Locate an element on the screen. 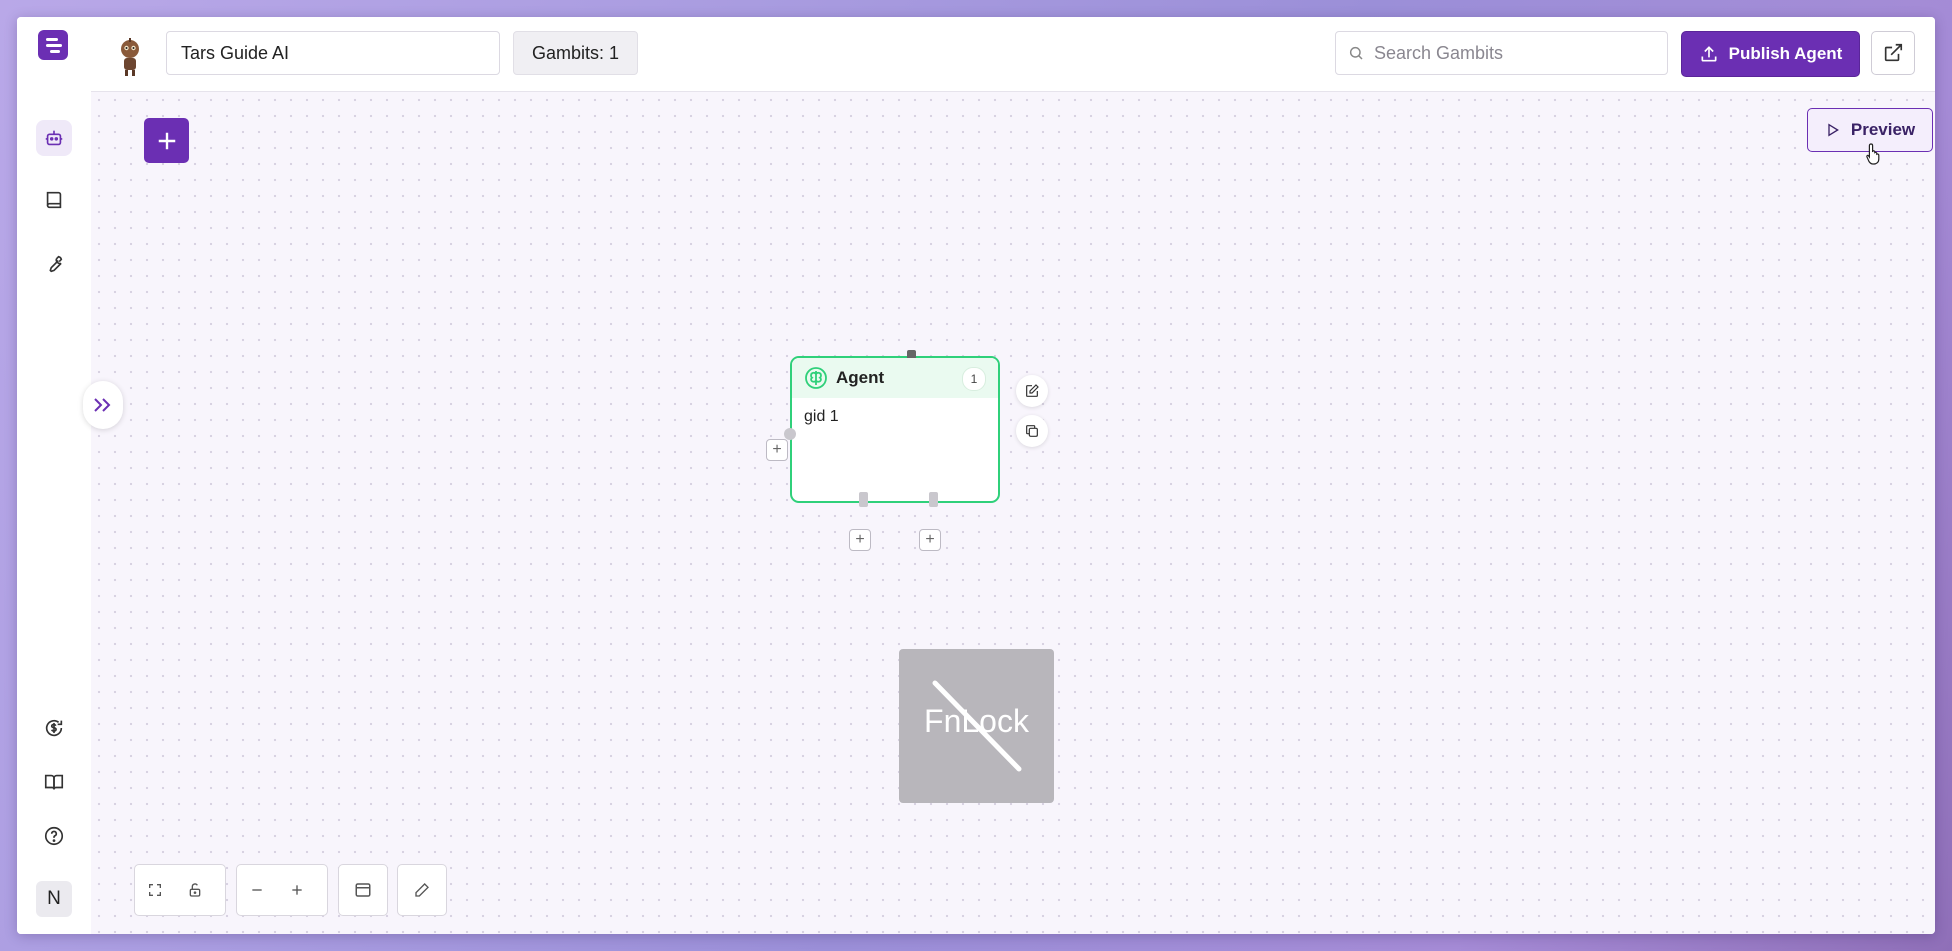  draw-control is located at coordinates (422, 890).